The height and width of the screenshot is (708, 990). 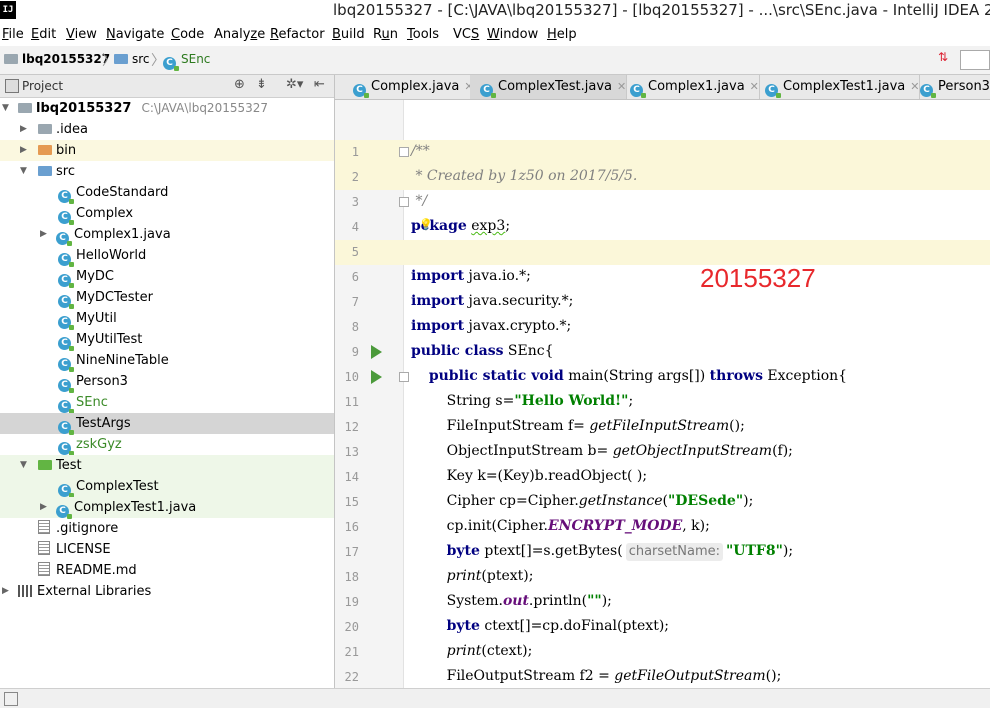 What do you see at coordinates (662, 252) in the screenshot?
I see `code-line: 5` at bounding box center [662, 252].